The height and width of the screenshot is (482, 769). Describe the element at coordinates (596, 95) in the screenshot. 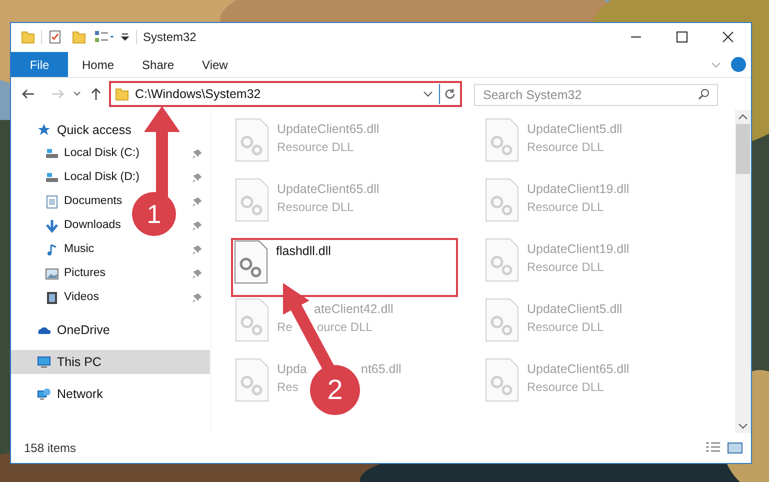

I see `search-field: Search System32` at that location.